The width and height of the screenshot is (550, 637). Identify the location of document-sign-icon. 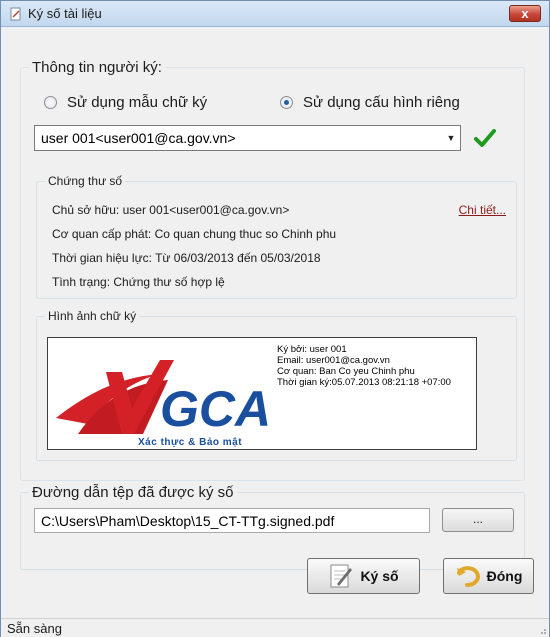
(15, 14).